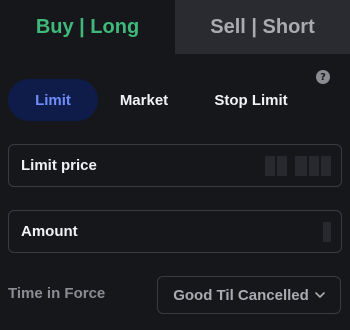 The image size is (350, 330). I want to click on time-in-force-label: Time in Force, so click(57, 293).